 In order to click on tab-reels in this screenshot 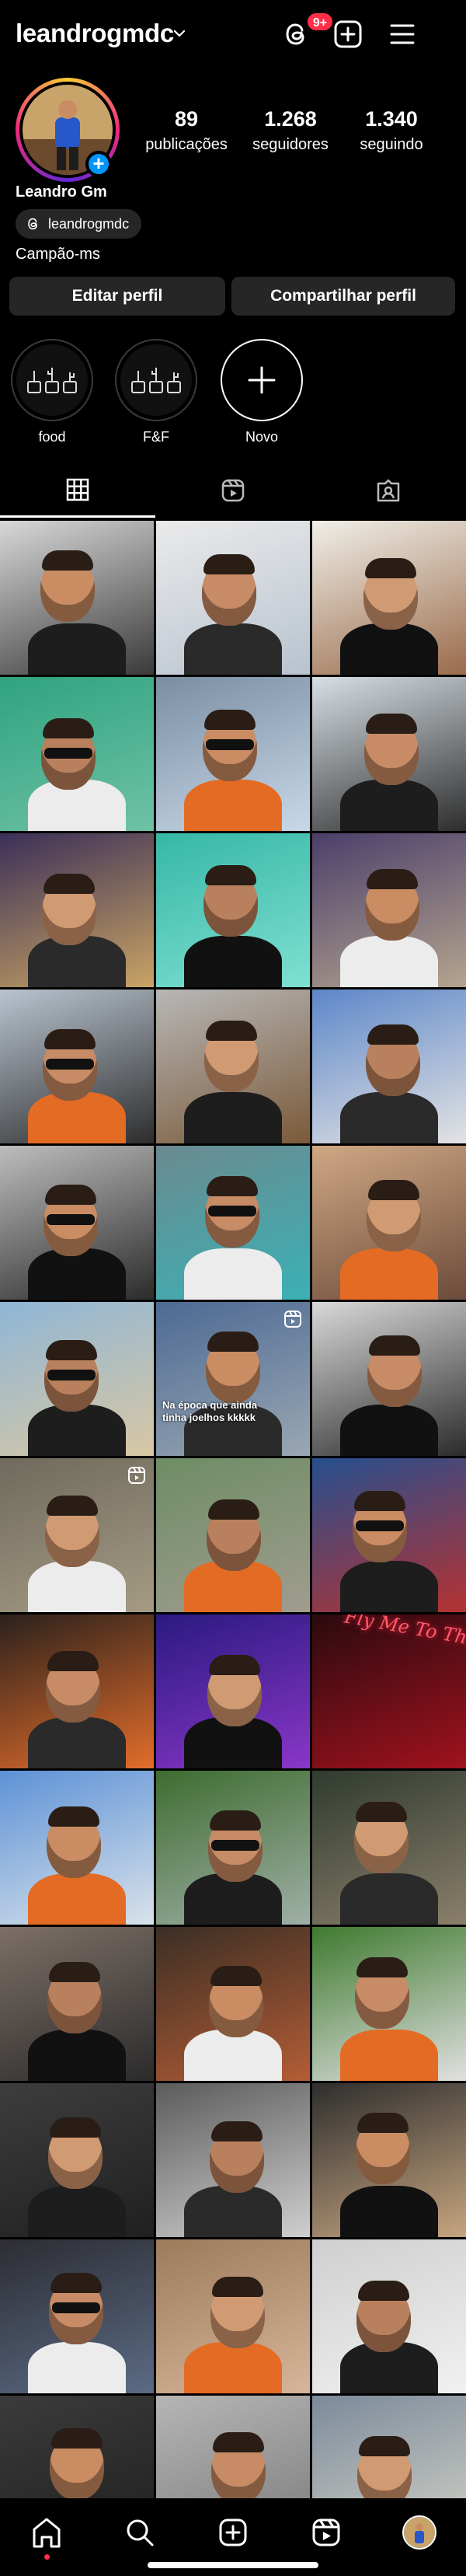, I will do `click(233, 491)`.